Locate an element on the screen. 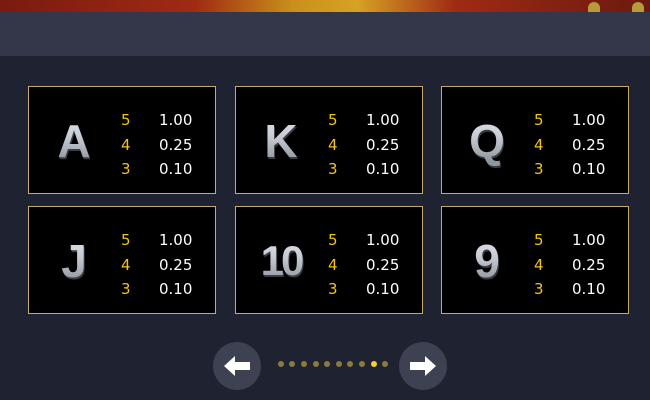 The width and height of the screenshot is (650, 400). symbol-q: Q is located at coordinates (487, 141).